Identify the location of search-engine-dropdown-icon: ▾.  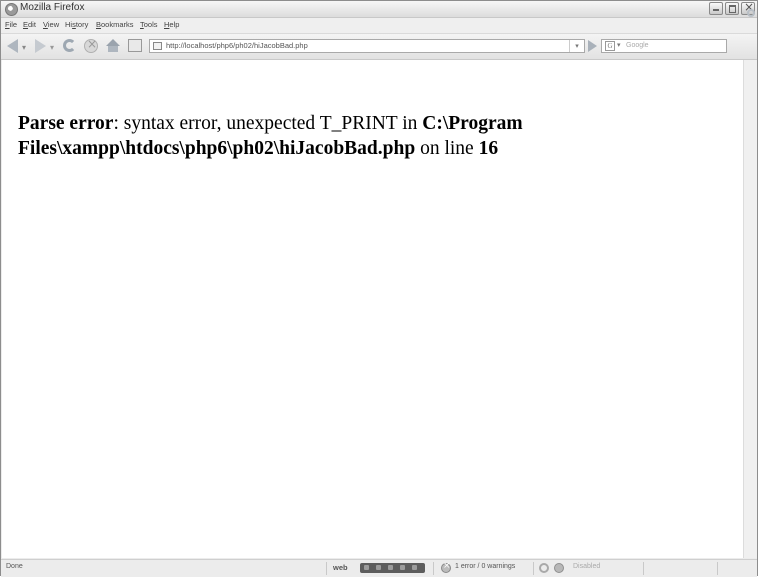
(619, 45).